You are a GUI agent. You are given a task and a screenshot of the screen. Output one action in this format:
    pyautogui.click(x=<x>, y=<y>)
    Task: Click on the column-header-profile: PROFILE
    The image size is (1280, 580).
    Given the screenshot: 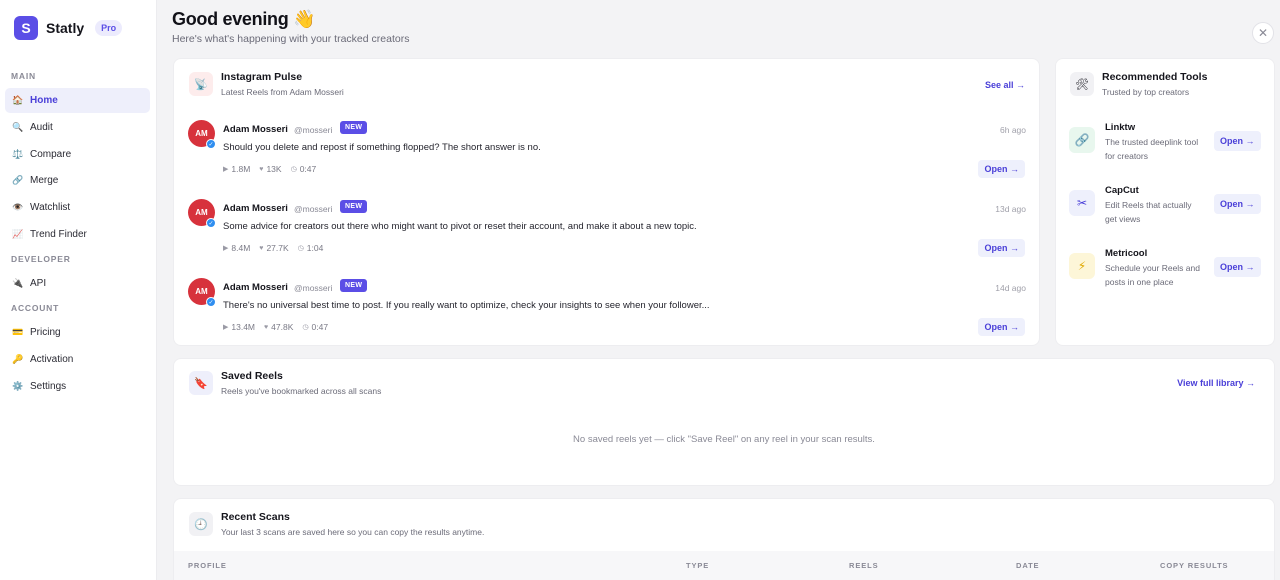 What is the action you would take?
    pyautogui.click(x=207, y=565)
    